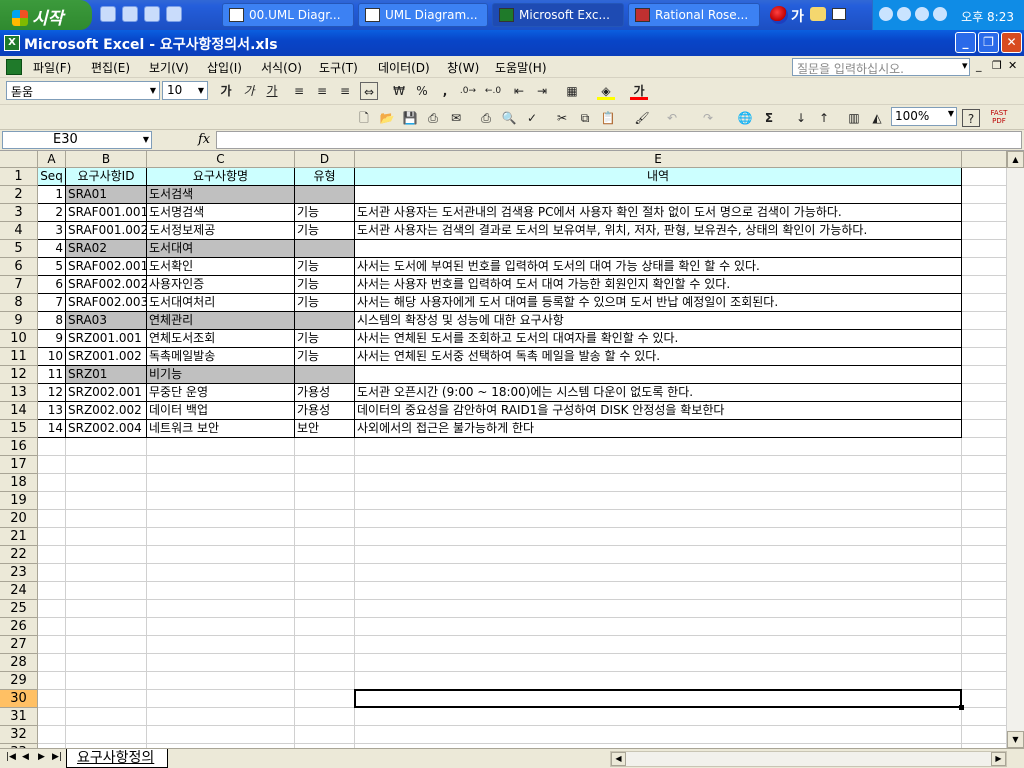  What do you see at coordinates (106, 213) in the screenshot?
I see `id-cell: SRAF001.001` at bounding box center [106, 213].